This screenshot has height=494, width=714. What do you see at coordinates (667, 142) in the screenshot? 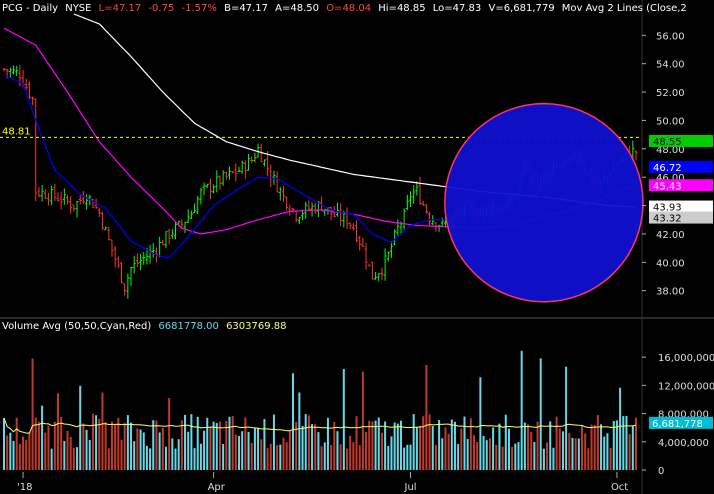
I see `price-tag-label: 48.55` at bounding box center [667, 142].